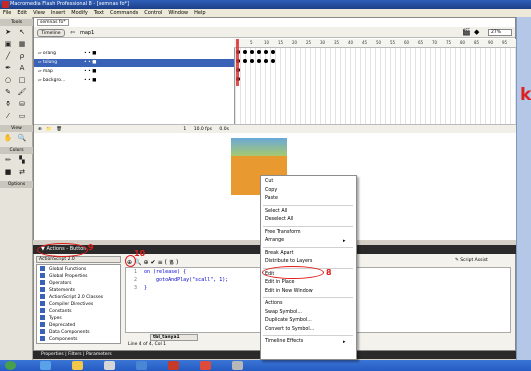  I want to click on edit-scene-icon: 🎬, so click(466, 32).